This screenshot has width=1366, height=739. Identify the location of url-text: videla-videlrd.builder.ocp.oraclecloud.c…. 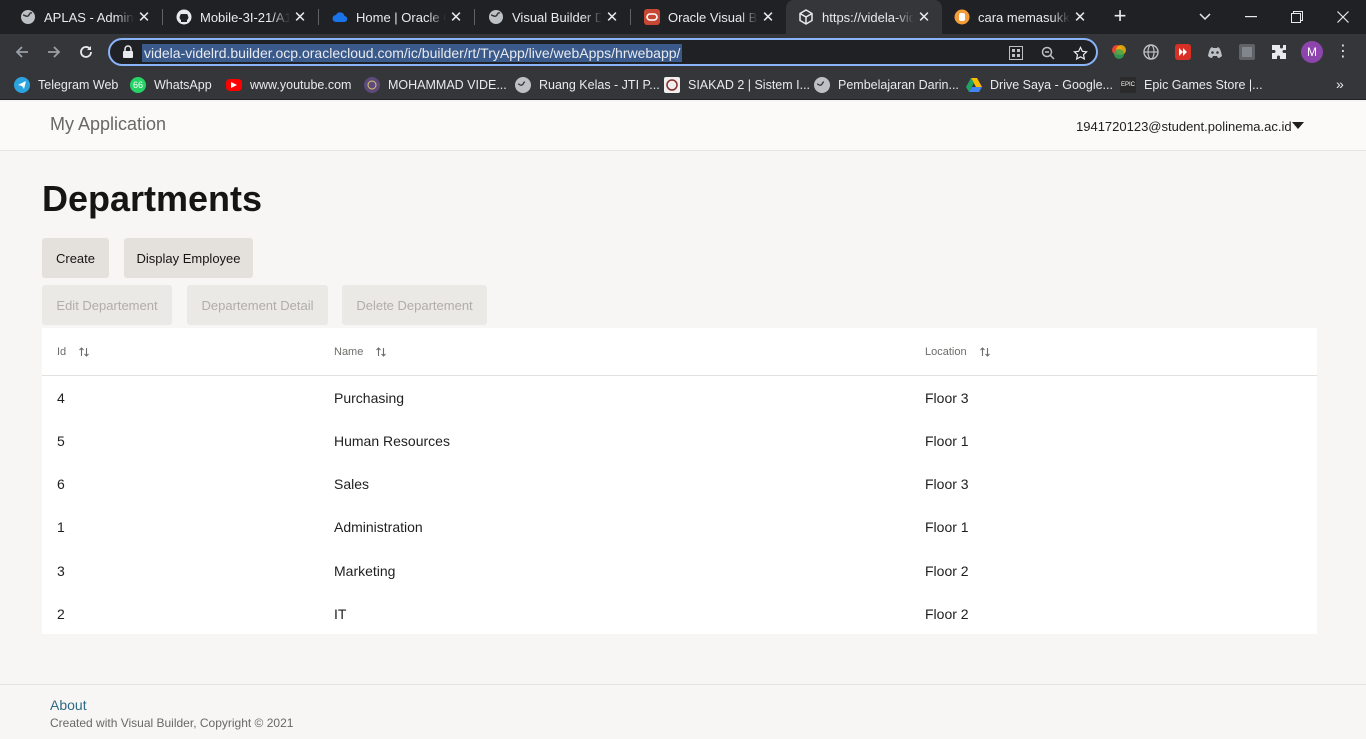
(412, 53).